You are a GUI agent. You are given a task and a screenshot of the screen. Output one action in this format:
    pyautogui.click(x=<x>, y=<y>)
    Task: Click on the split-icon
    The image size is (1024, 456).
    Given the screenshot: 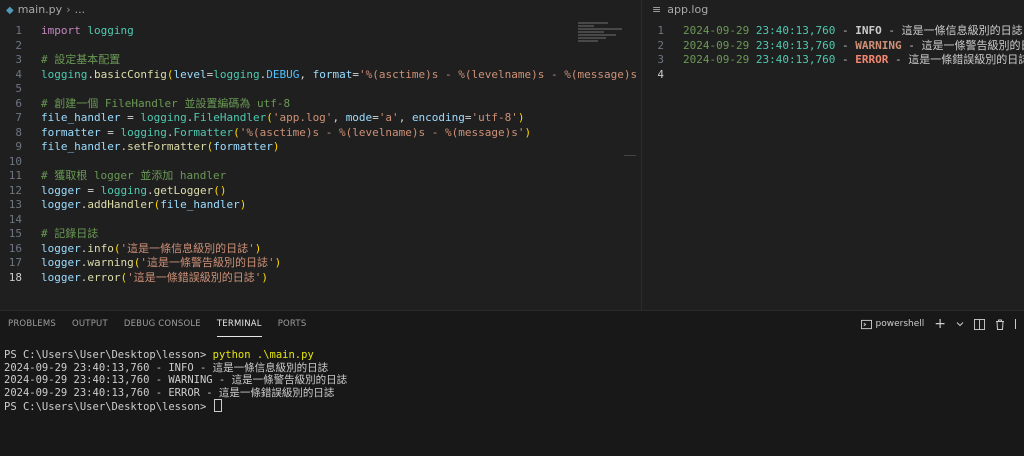 What is the action you would take?
    pyautogui.click(x=979, y=324)
    